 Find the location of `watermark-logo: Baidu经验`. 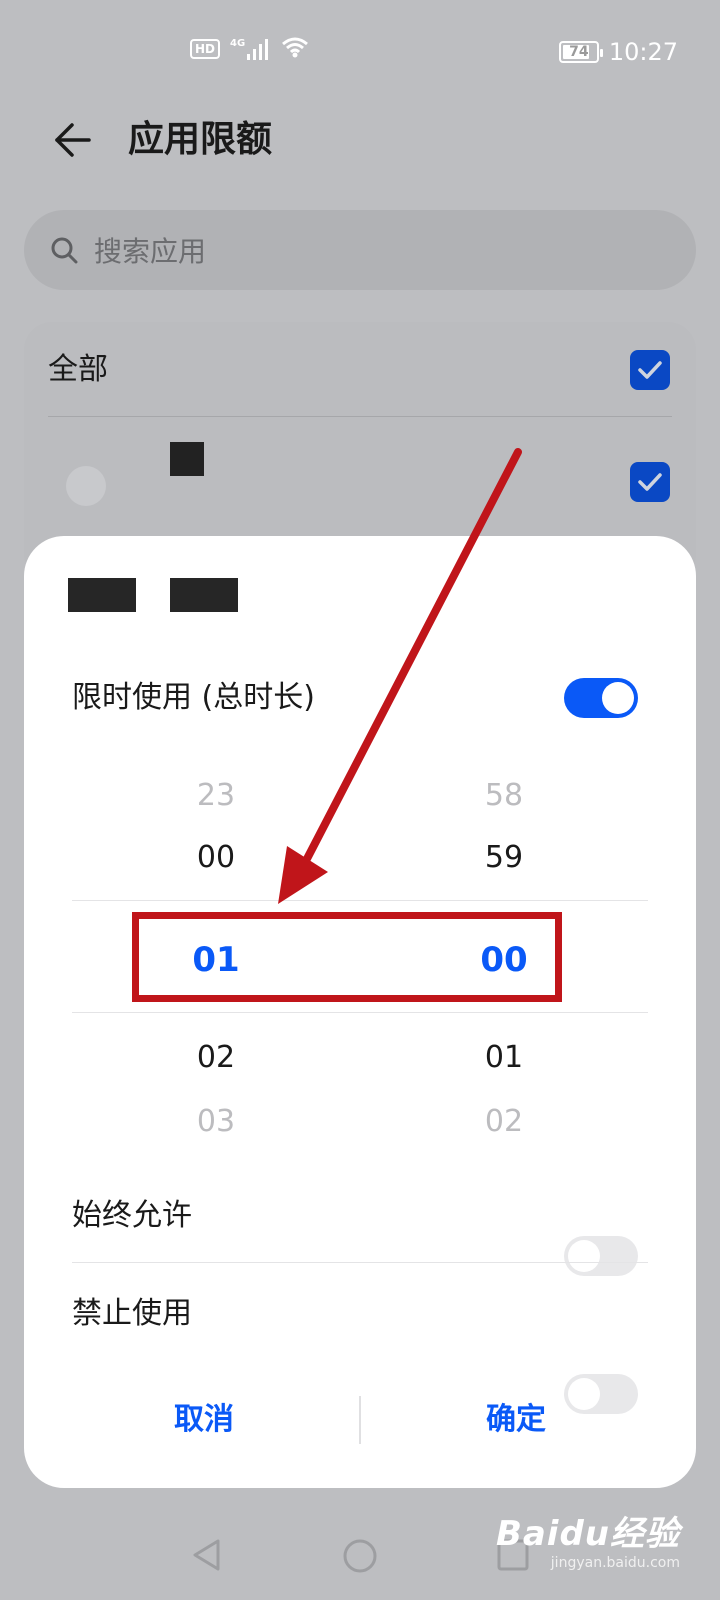

watermark-logo: Baidu经验 is located at coordinates (587, 1534).